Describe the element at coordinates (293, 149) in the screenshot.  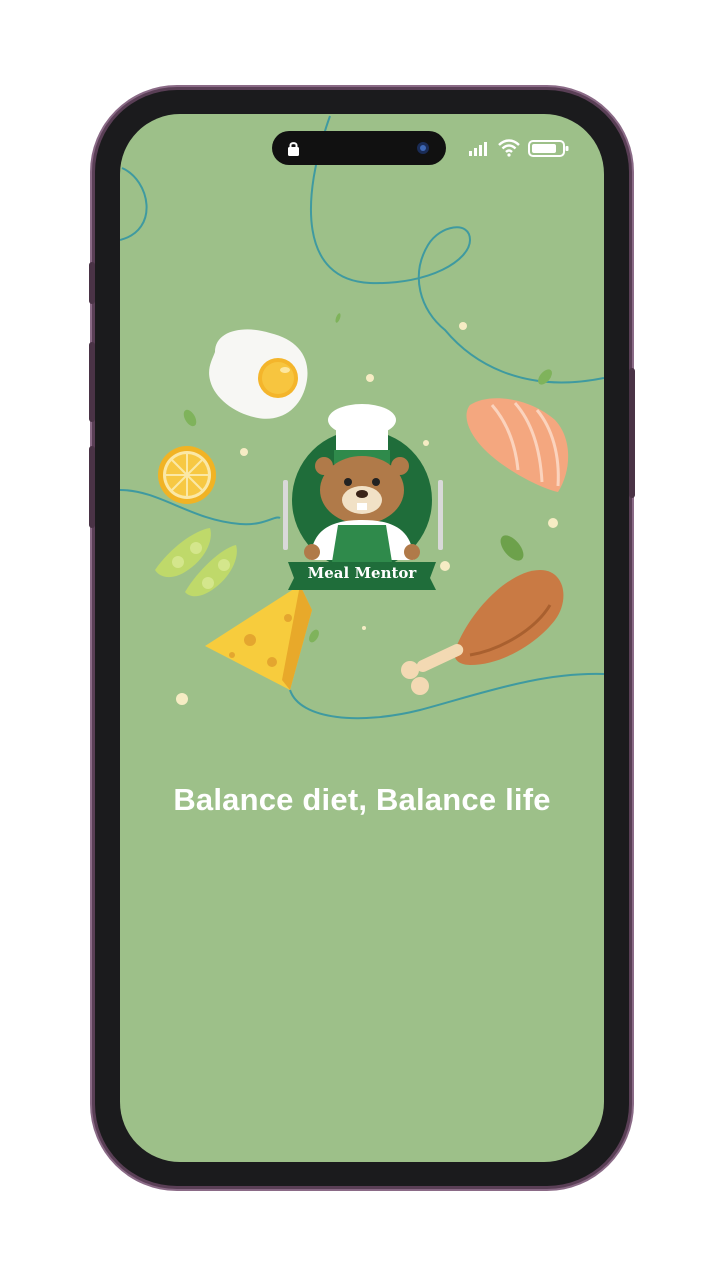
I see `lock-icon` at that location.